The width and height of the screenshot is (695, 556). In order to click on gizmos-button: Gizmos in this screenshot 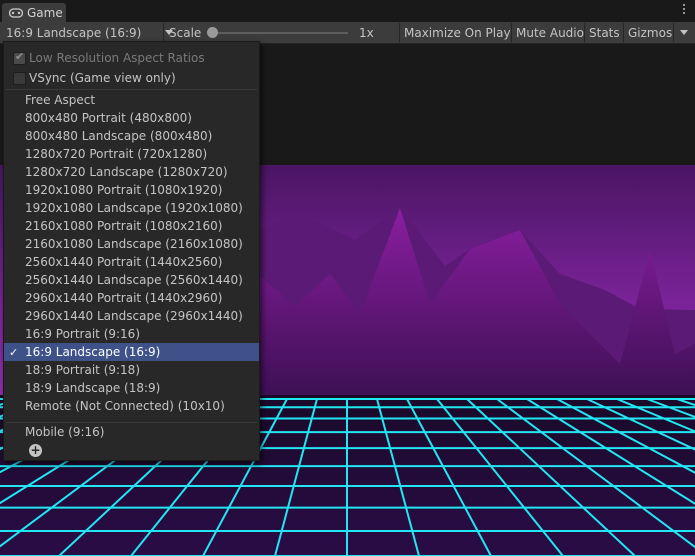, I will do `click(650, 32)`.